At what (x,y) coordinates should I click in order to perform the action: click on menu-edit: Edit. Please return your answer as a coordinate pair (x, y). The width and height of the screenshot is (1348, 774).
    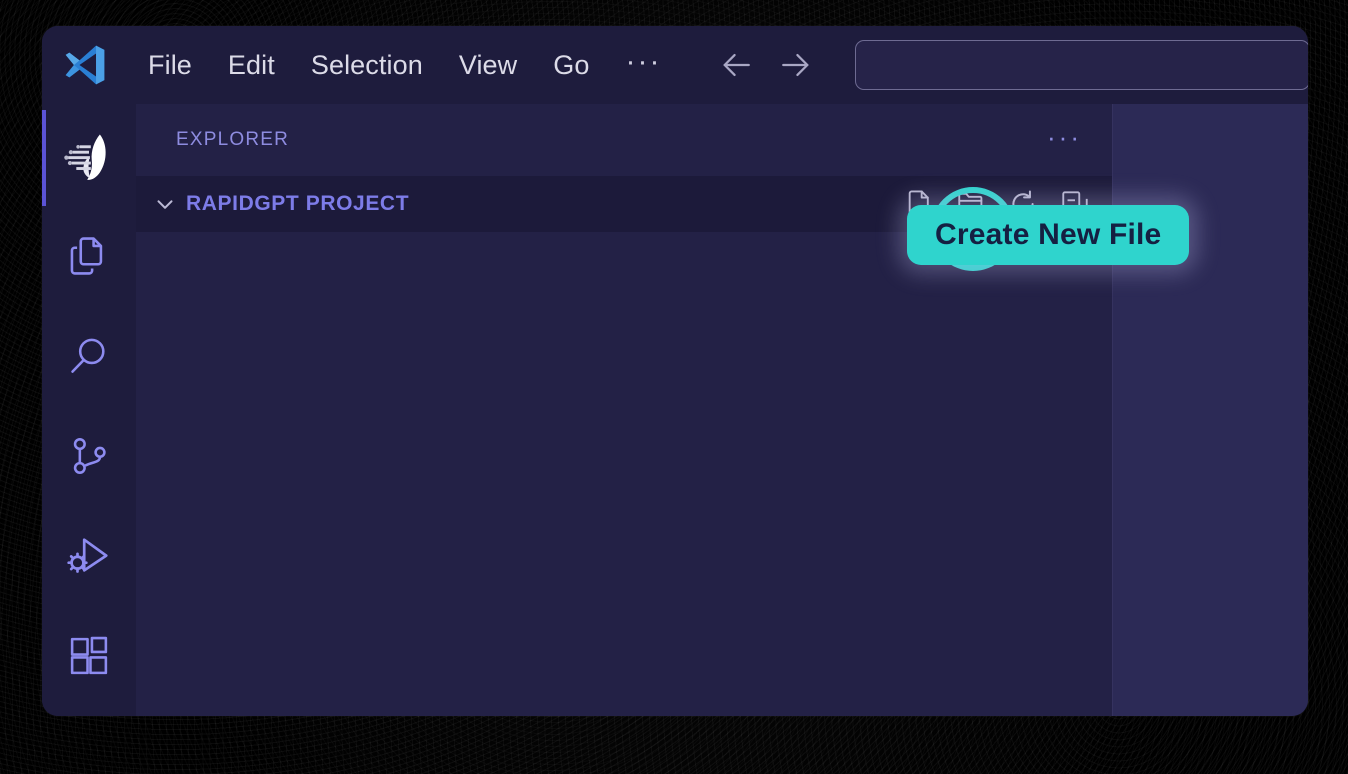
    Looking at the image, I should click on (251, 65).